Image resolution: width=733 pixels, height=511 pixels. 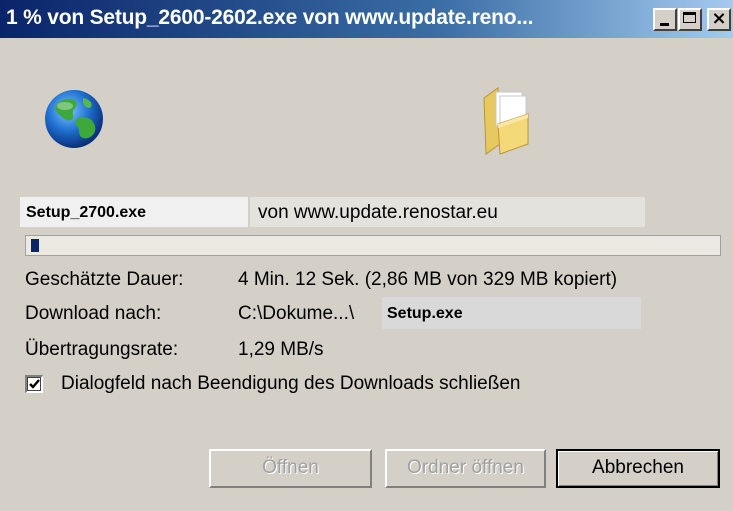 I want to click on open-folder-button: Ordner öffnen, so click(x=465, y=468).